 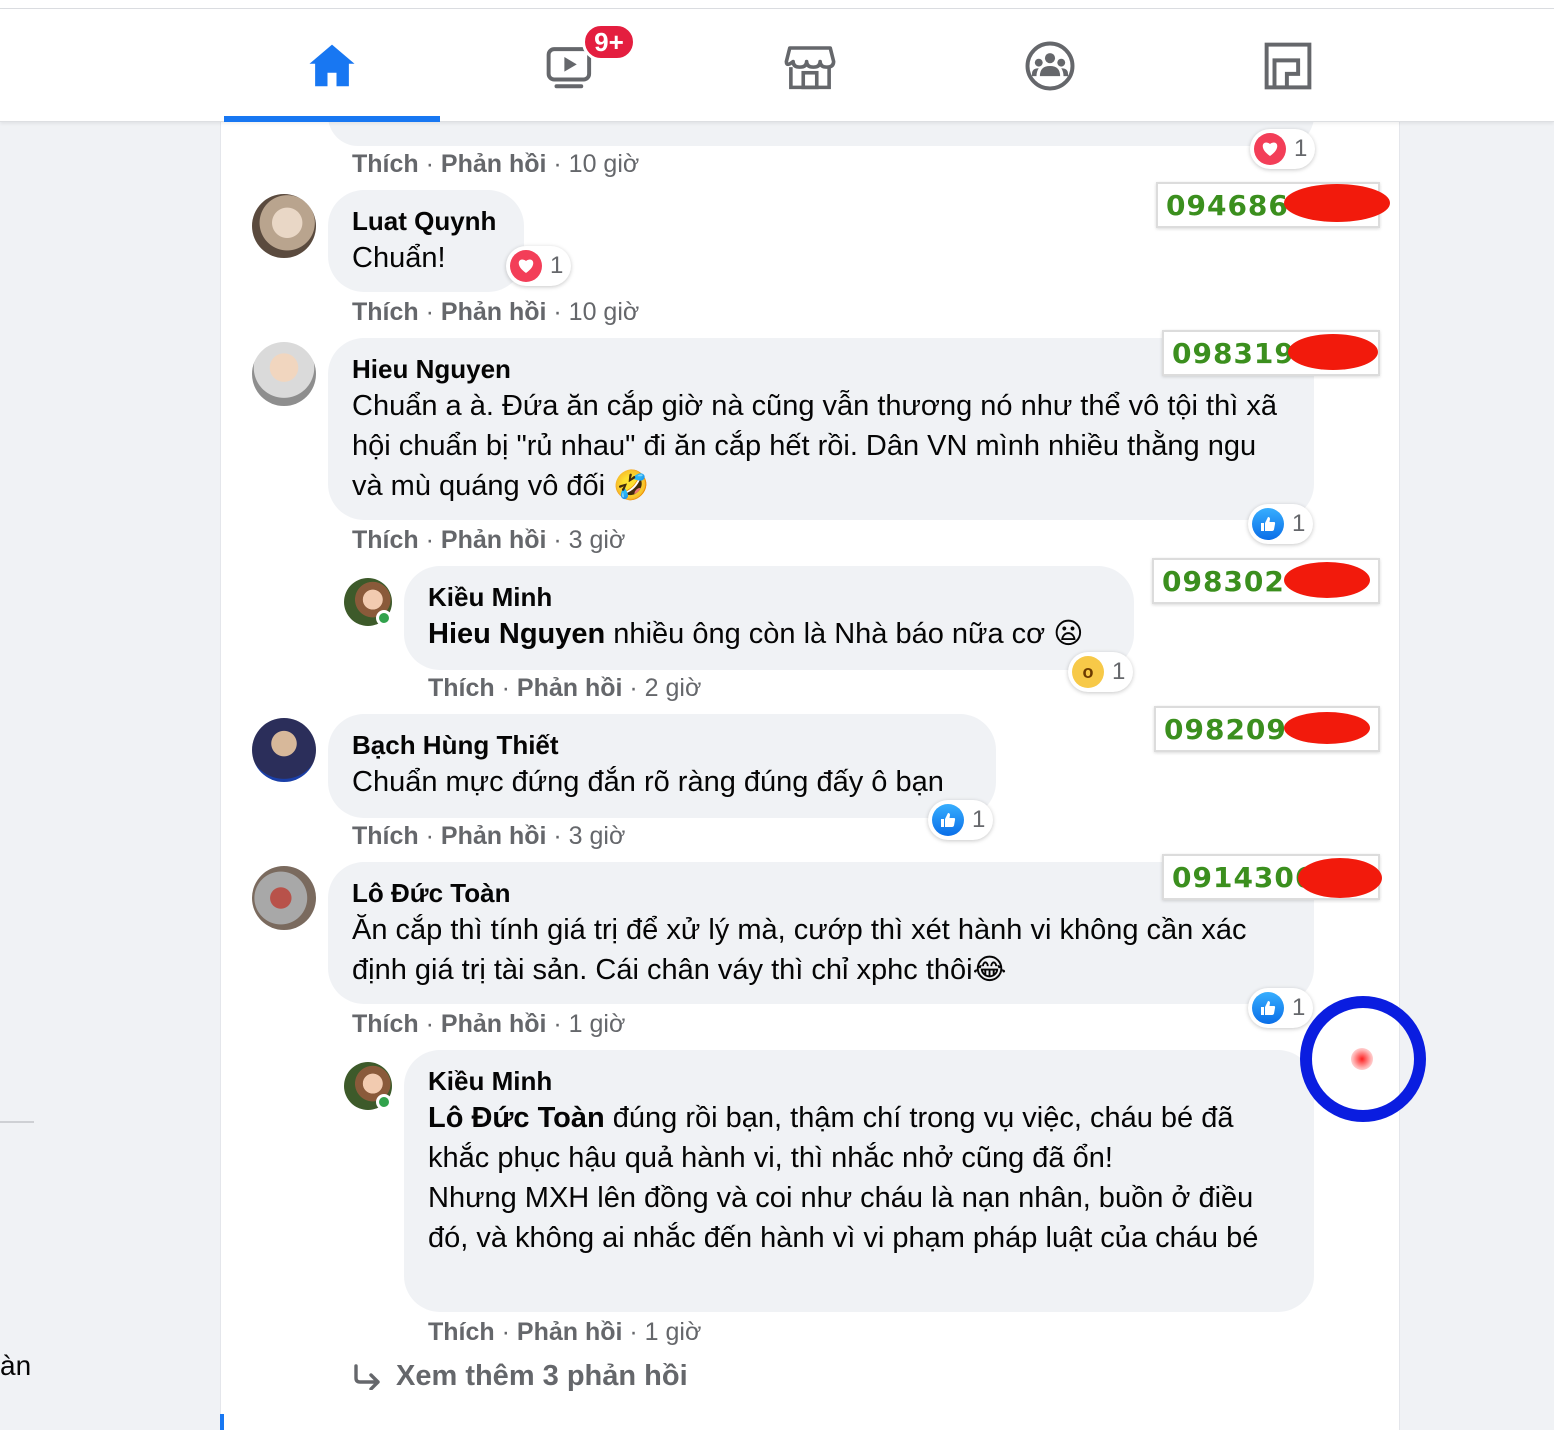 What do you see at coordinates (1362, 1059) in the screenshot?
I see `cursor-dot` at bounding box center [1362, 1059].